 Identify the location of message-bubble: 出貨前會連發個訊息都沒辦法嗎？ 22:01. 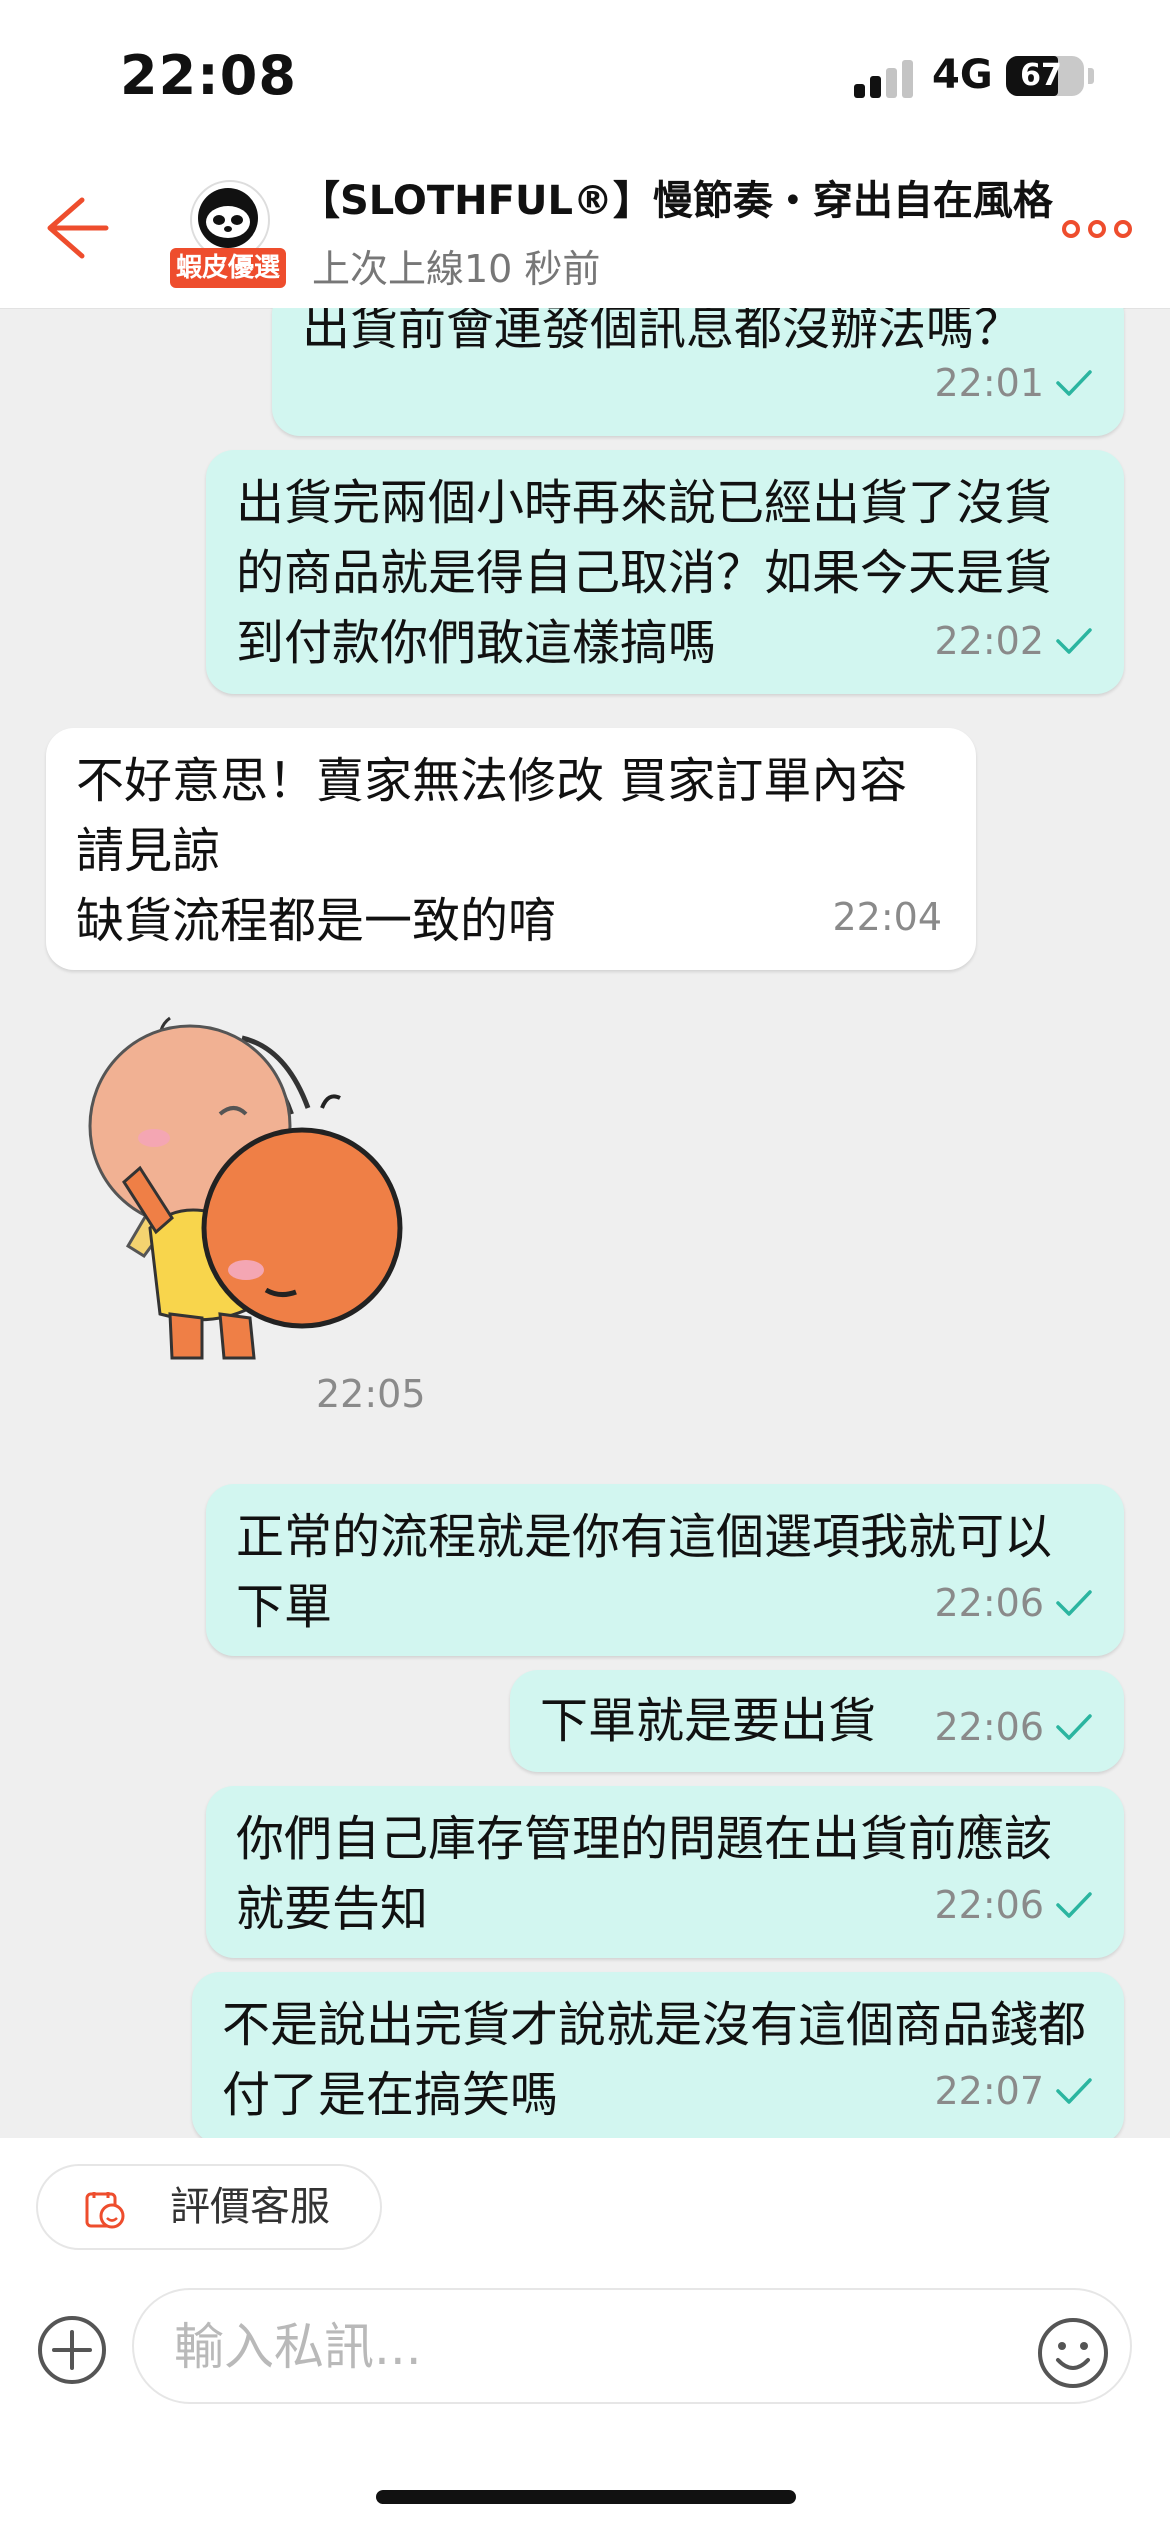
(698, 372).